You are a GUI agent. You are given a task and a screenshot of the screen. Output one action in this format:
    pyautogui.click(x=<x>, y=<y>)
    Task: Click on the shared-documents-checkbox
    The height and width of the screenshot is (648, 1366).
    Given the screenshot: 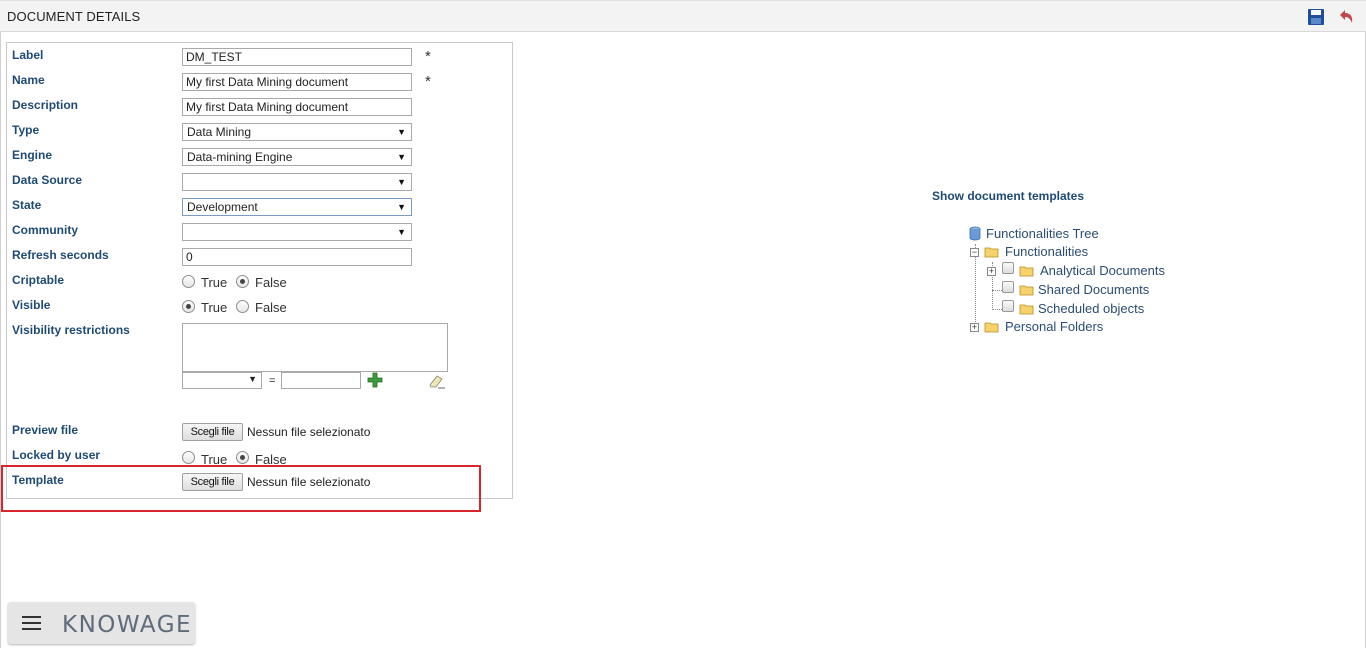 What is the action you would take?
    pyautogui.click(x=1008, y=287)
    